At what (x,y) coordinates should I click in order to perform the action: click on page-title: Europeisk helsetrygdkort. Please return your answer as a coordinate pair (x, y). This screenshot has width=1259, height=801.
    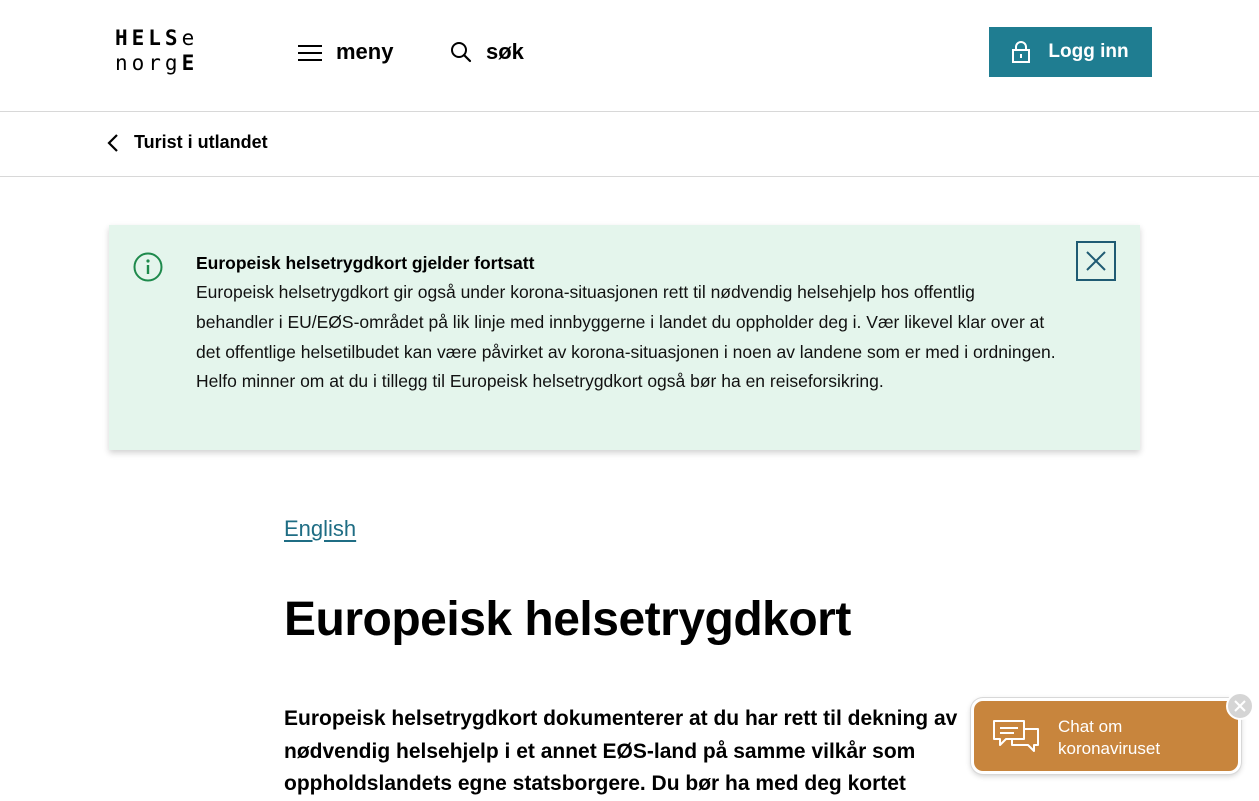
    Looking at the image, I should click on (567, 619).